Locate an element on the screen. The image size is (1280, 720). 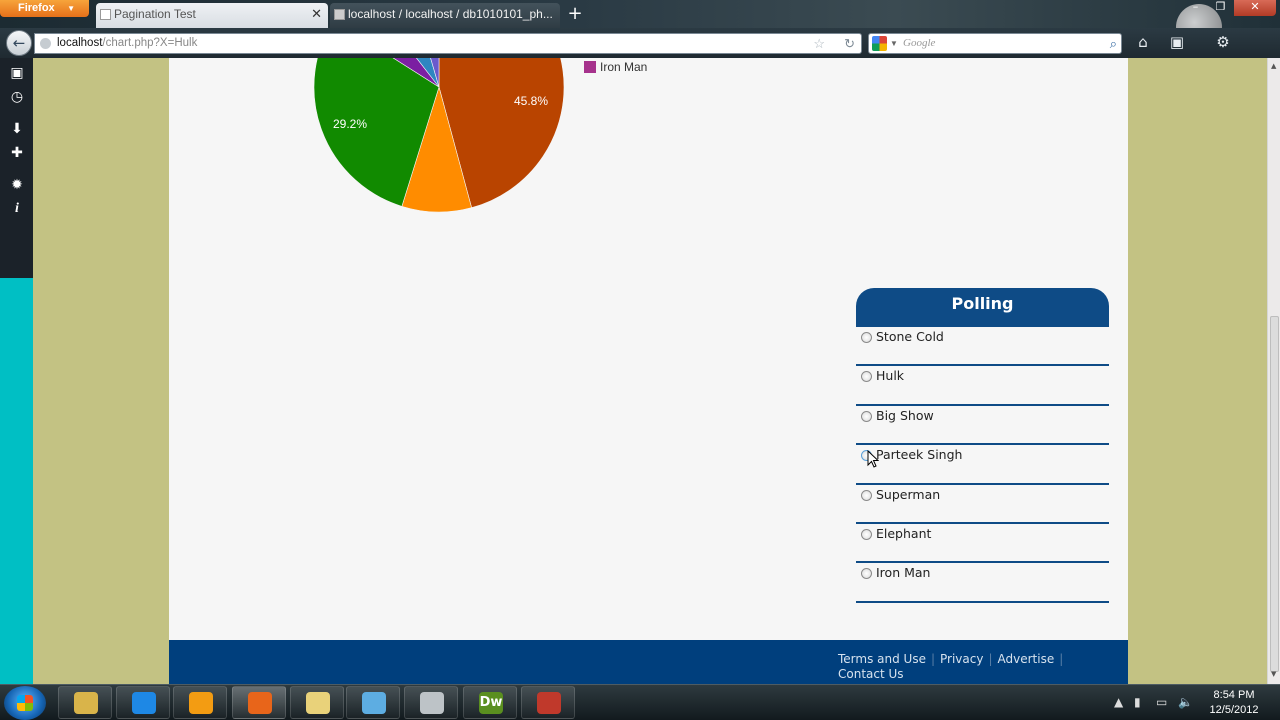
new-tab-button: + is located at coordinates (575, 14).